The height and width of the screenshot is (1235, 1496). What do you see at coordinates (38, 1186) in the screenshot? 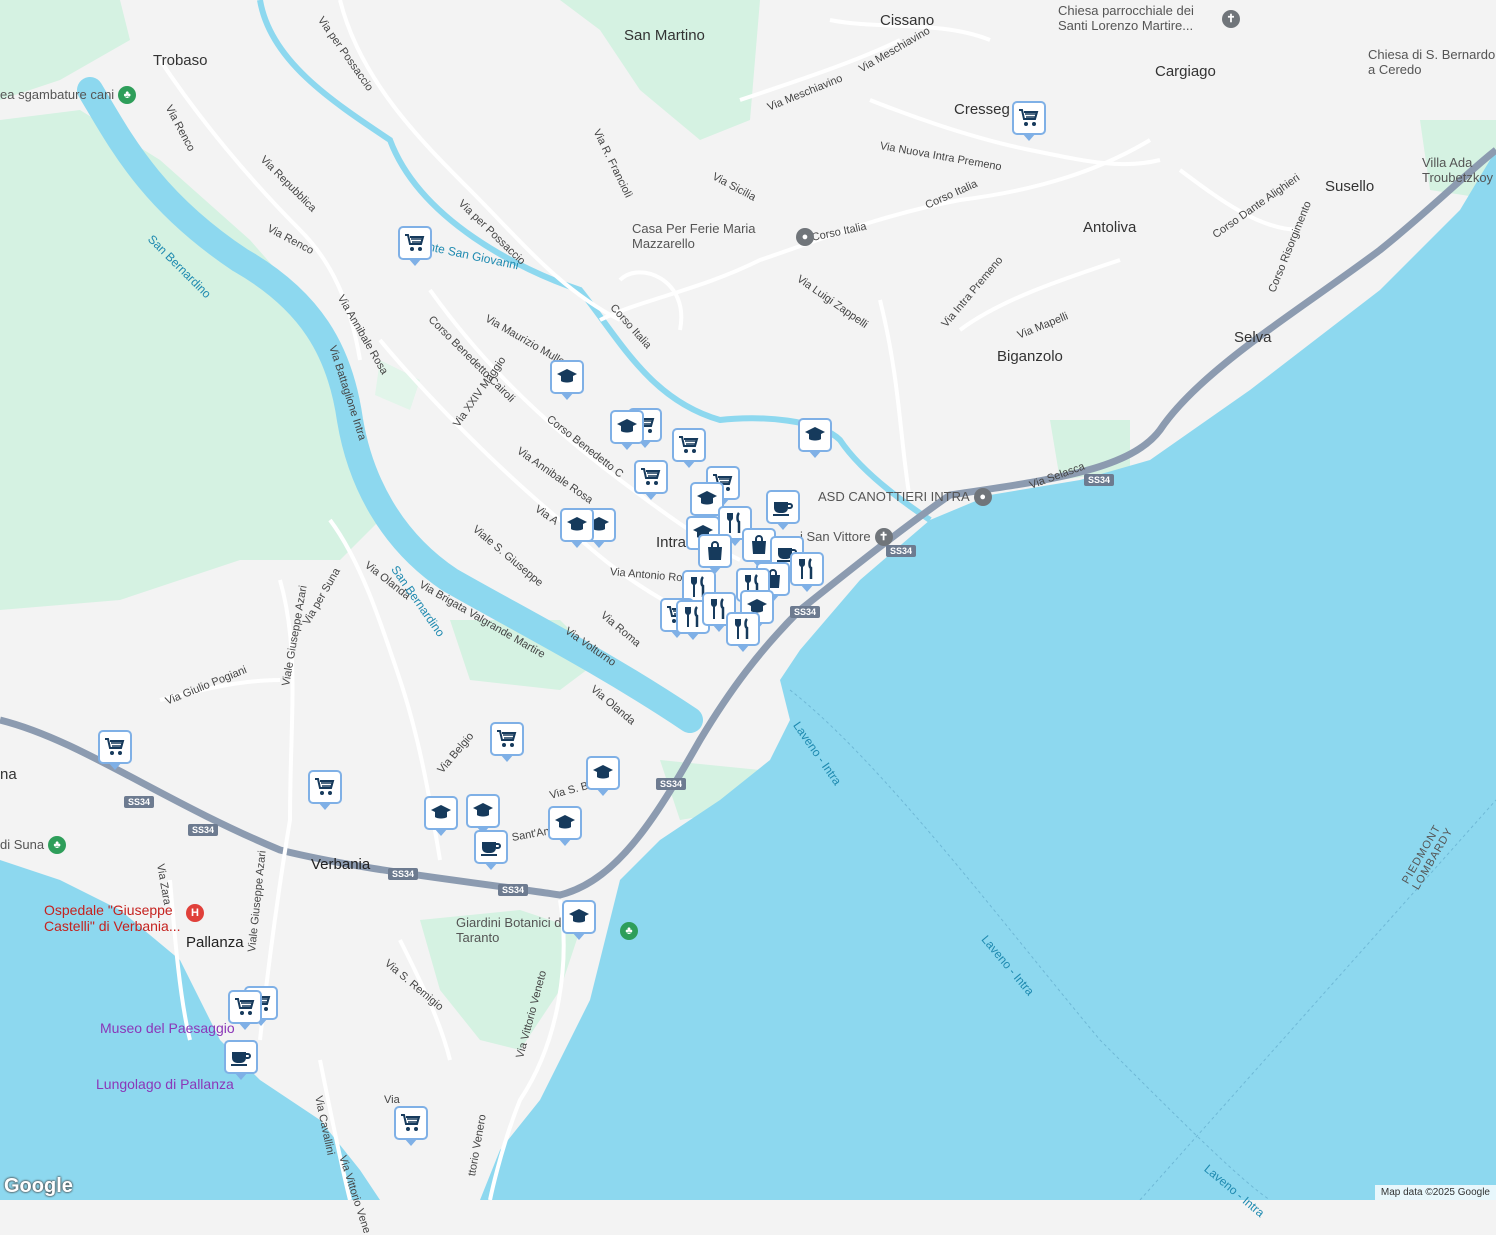
I see `google-logo: Google` at bounding box center [38, 1186].